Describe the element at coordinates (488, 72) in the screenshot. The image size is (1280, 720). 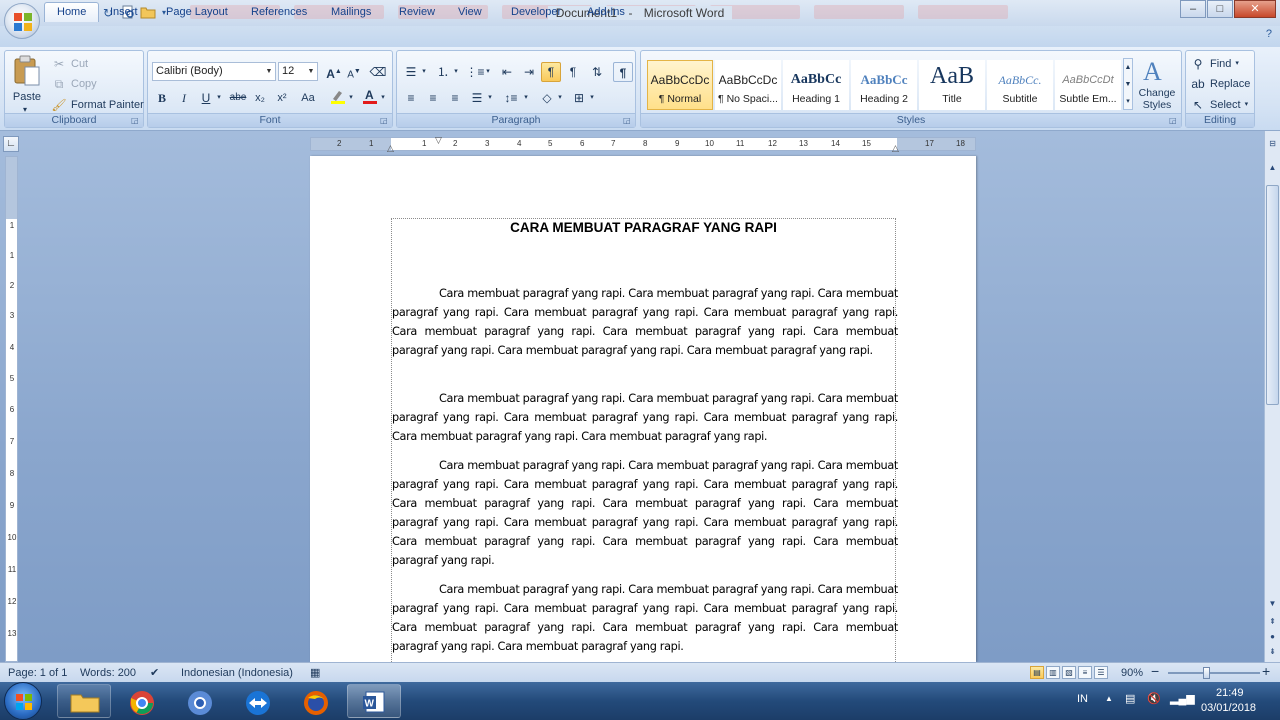
I see `multilevel-dropdown-icon: ▾` at that location.